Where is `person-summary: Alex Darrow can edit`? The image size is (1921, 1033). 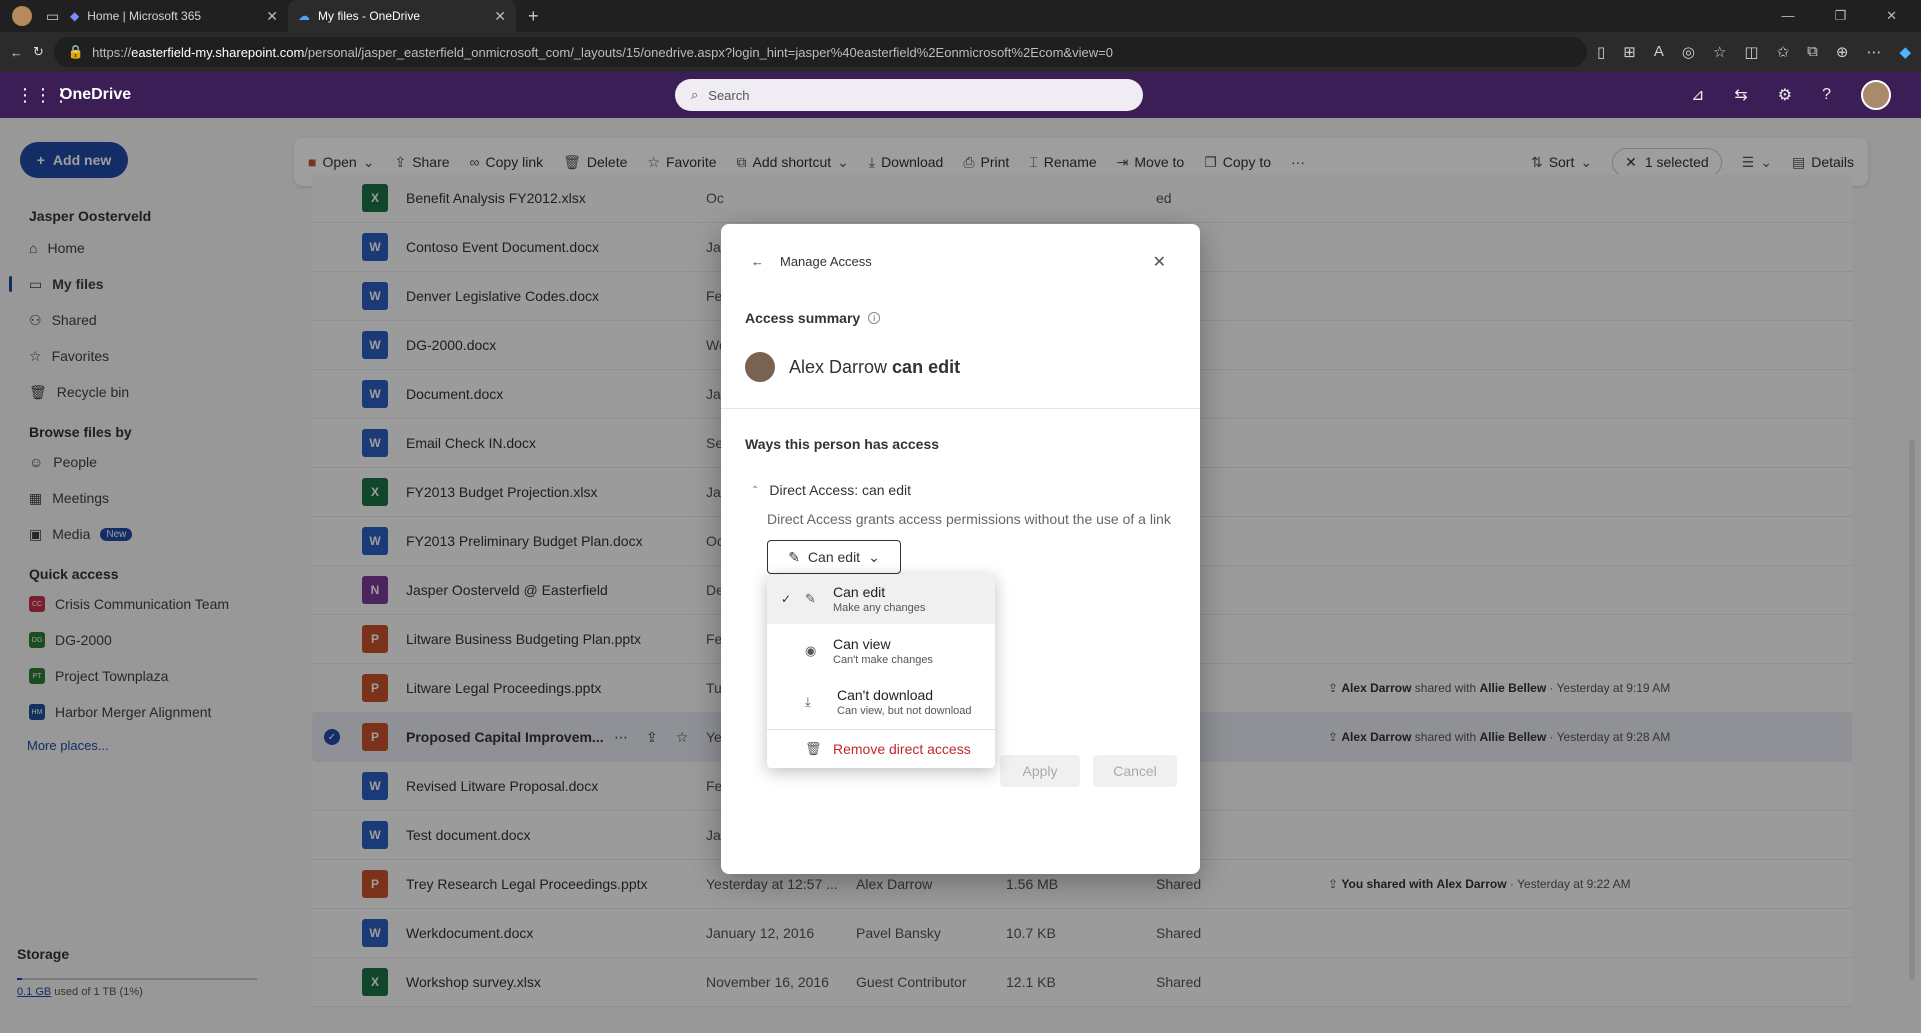
person-summary: Alex Darrow can edit is located at coordinates (852, 367).